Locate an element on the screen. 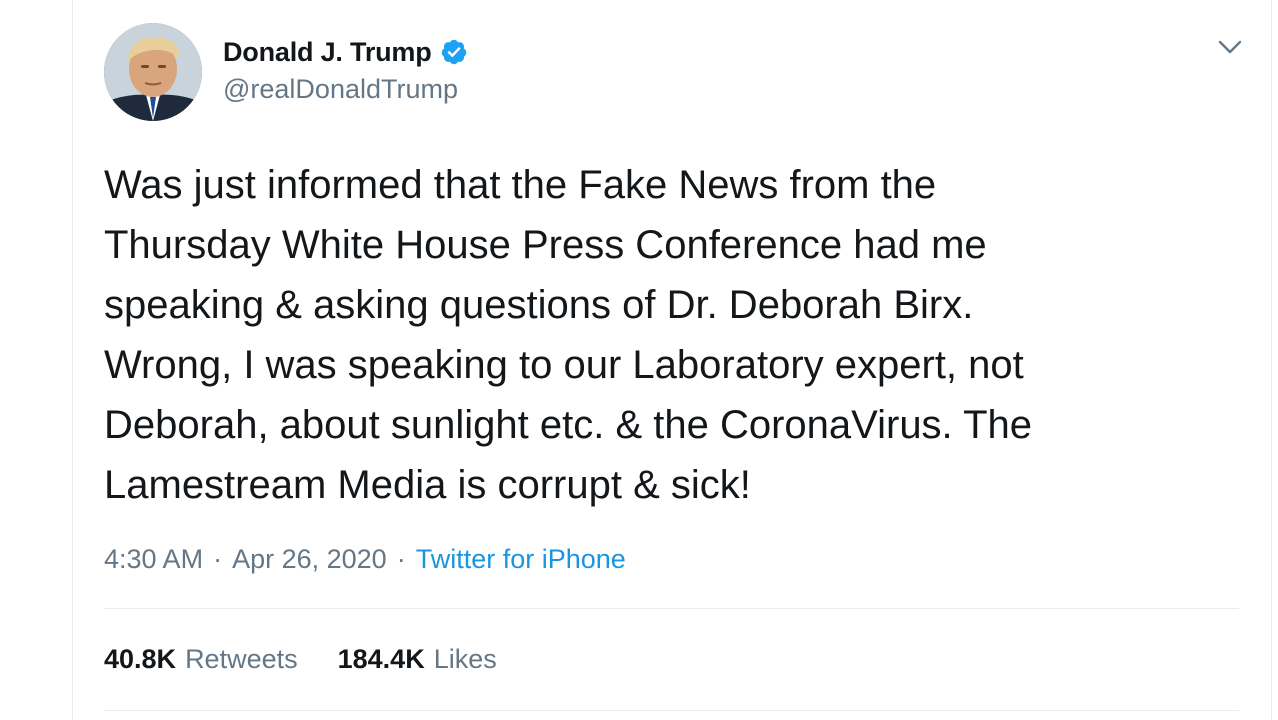  likes-stat: 184.4K Likes is located at coordinates (417, 659).